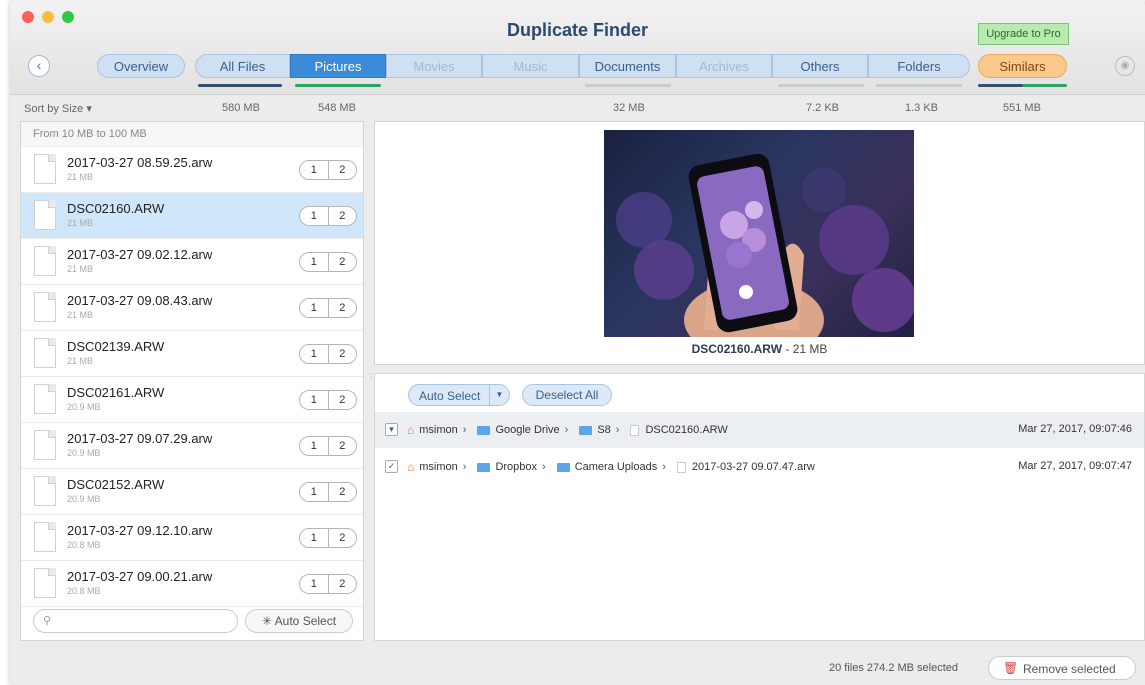  What do you see at coordinates (299, 621) in the screenshot?
I see `auto-select-button: ✳ Auto Select` at bounding box center [299, 621].